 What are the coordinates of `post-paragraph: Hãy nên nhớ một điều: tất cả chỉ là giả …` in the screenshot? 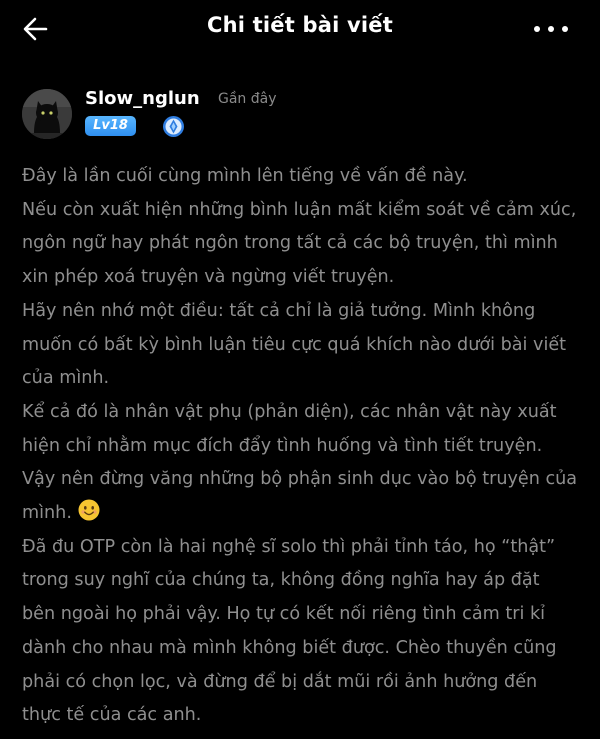 It's located at (294, 344).